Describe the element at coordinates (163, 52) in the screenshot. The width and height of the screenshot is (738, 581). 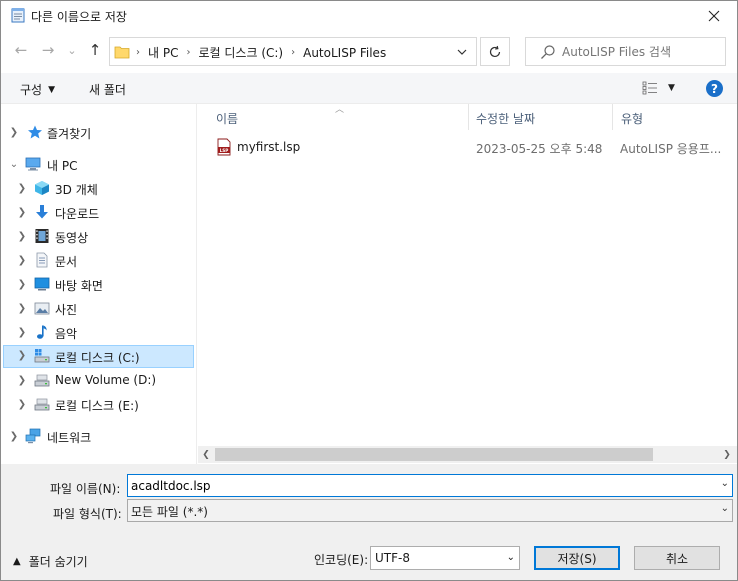
I see `breadcrumb-item: 내 PC` at that location.